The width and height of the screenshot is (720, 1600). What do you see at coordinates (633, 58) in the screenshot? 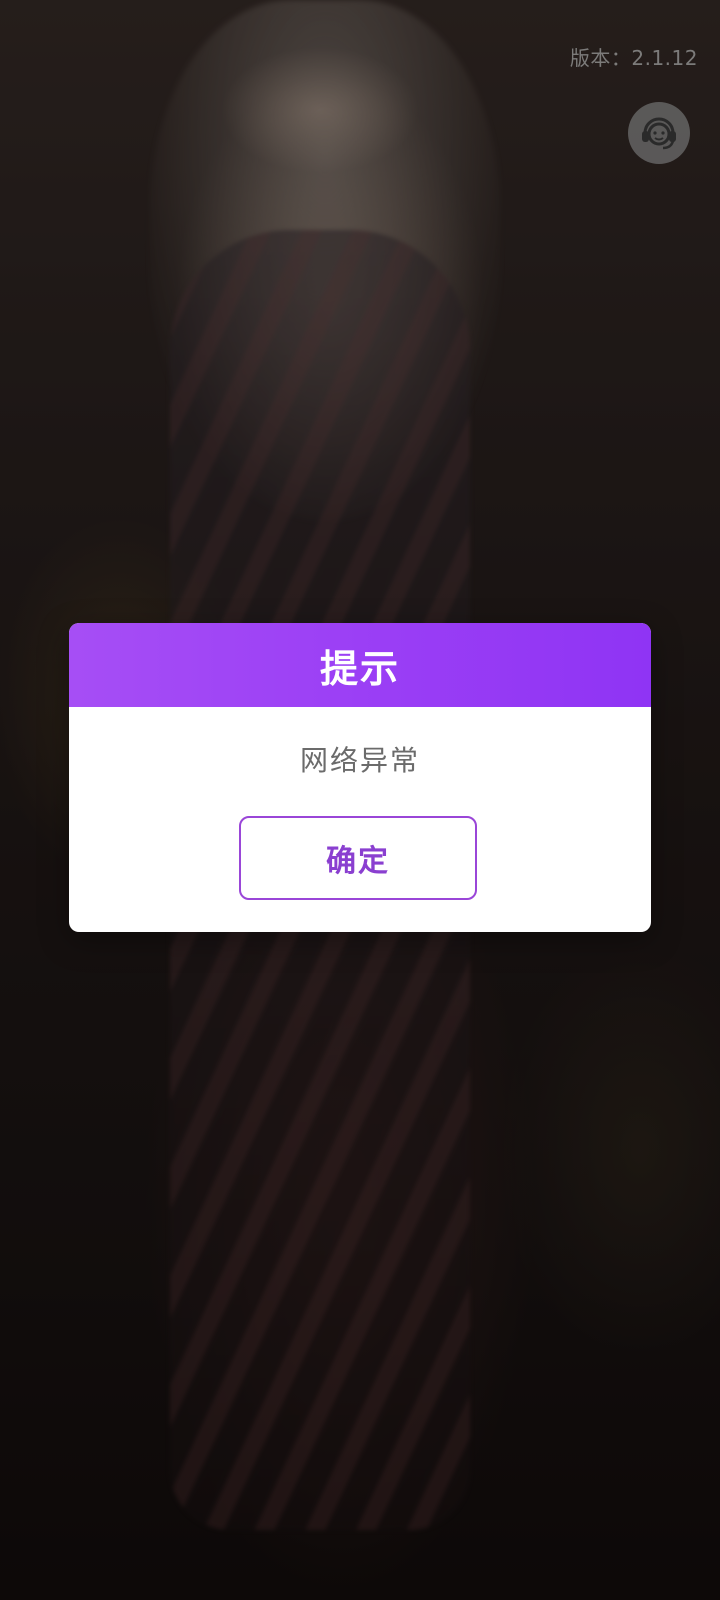
I see `version-label: 版本：2.1.12` at bounding box center [633, 58].